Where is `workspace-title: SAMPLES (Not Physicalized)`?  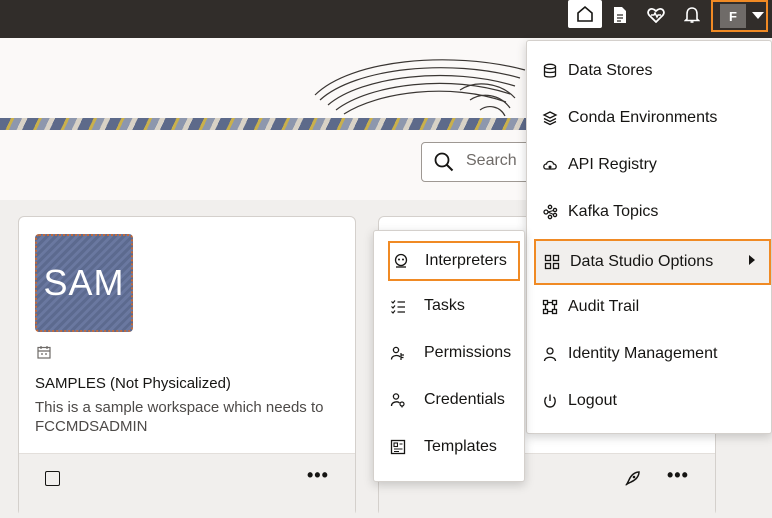
workspace-title: SAMPLES (Not Physicalized) is located at coordinates (133, 383).